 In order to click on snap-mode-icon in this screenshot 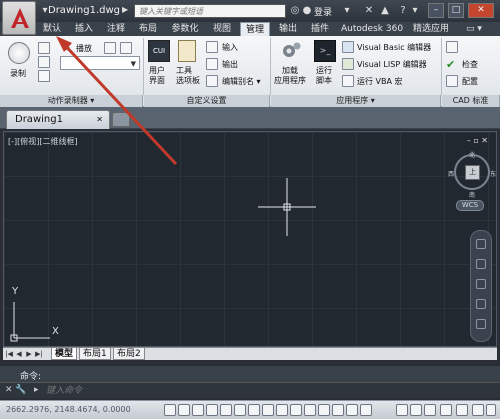, I will do `click(184, 410)`.